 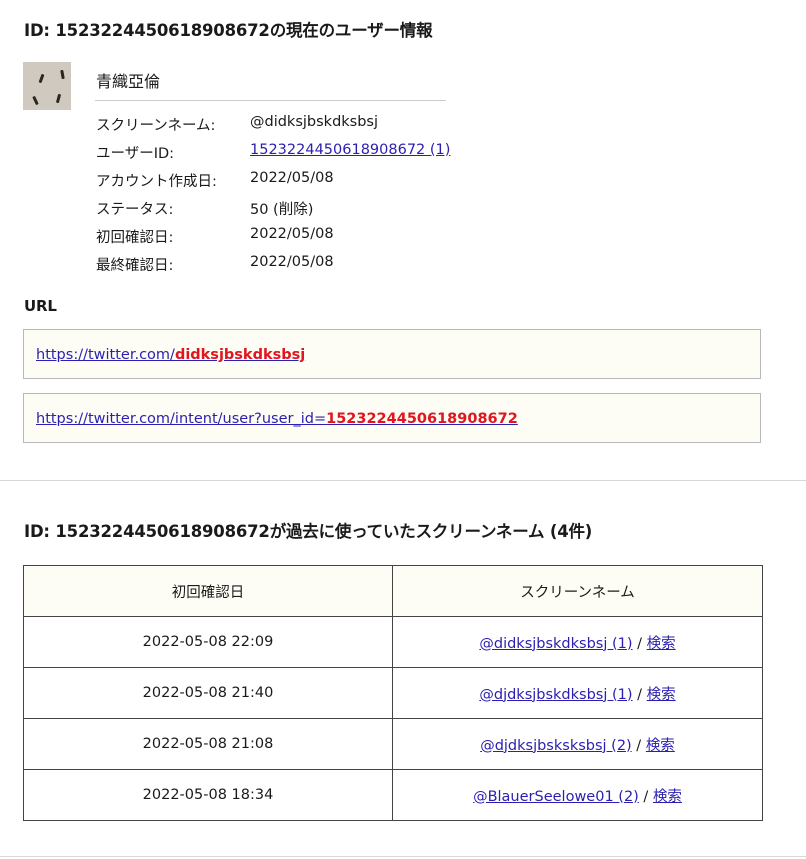 I want to click on screen-name-value: @didksjbskdksbsj, so click(x=314, y=122).